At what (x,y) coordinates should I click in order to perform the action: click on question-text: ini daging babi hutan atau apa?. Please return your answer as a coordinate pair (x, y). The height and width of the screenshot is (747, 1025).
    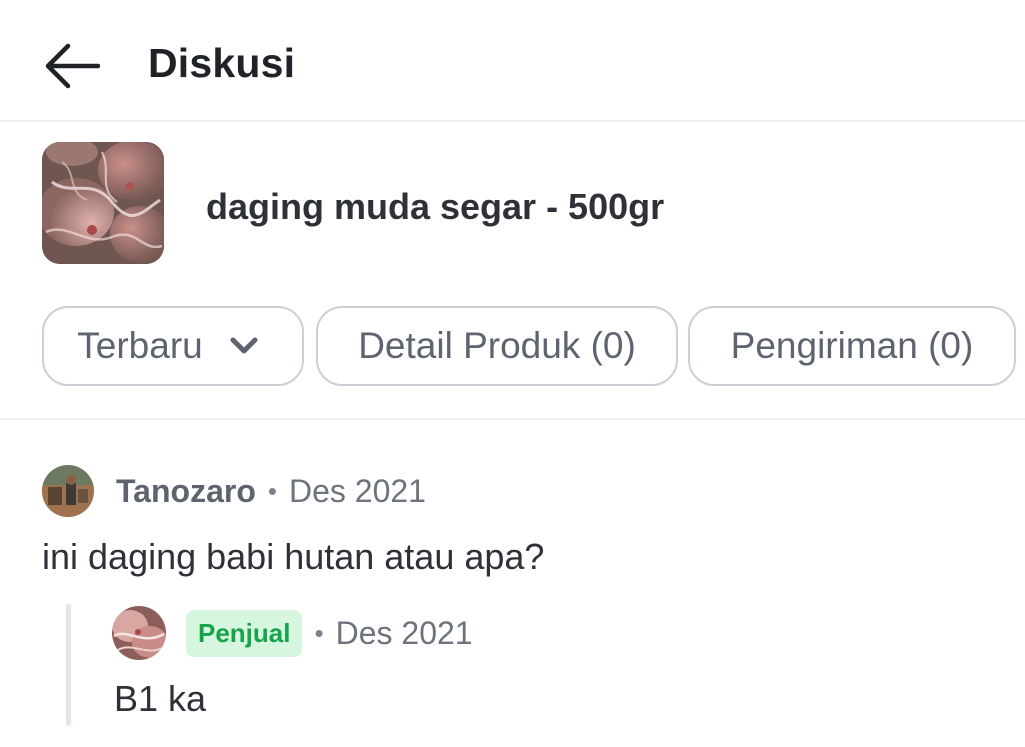
    Looking at the image, I should click on (293, 556).